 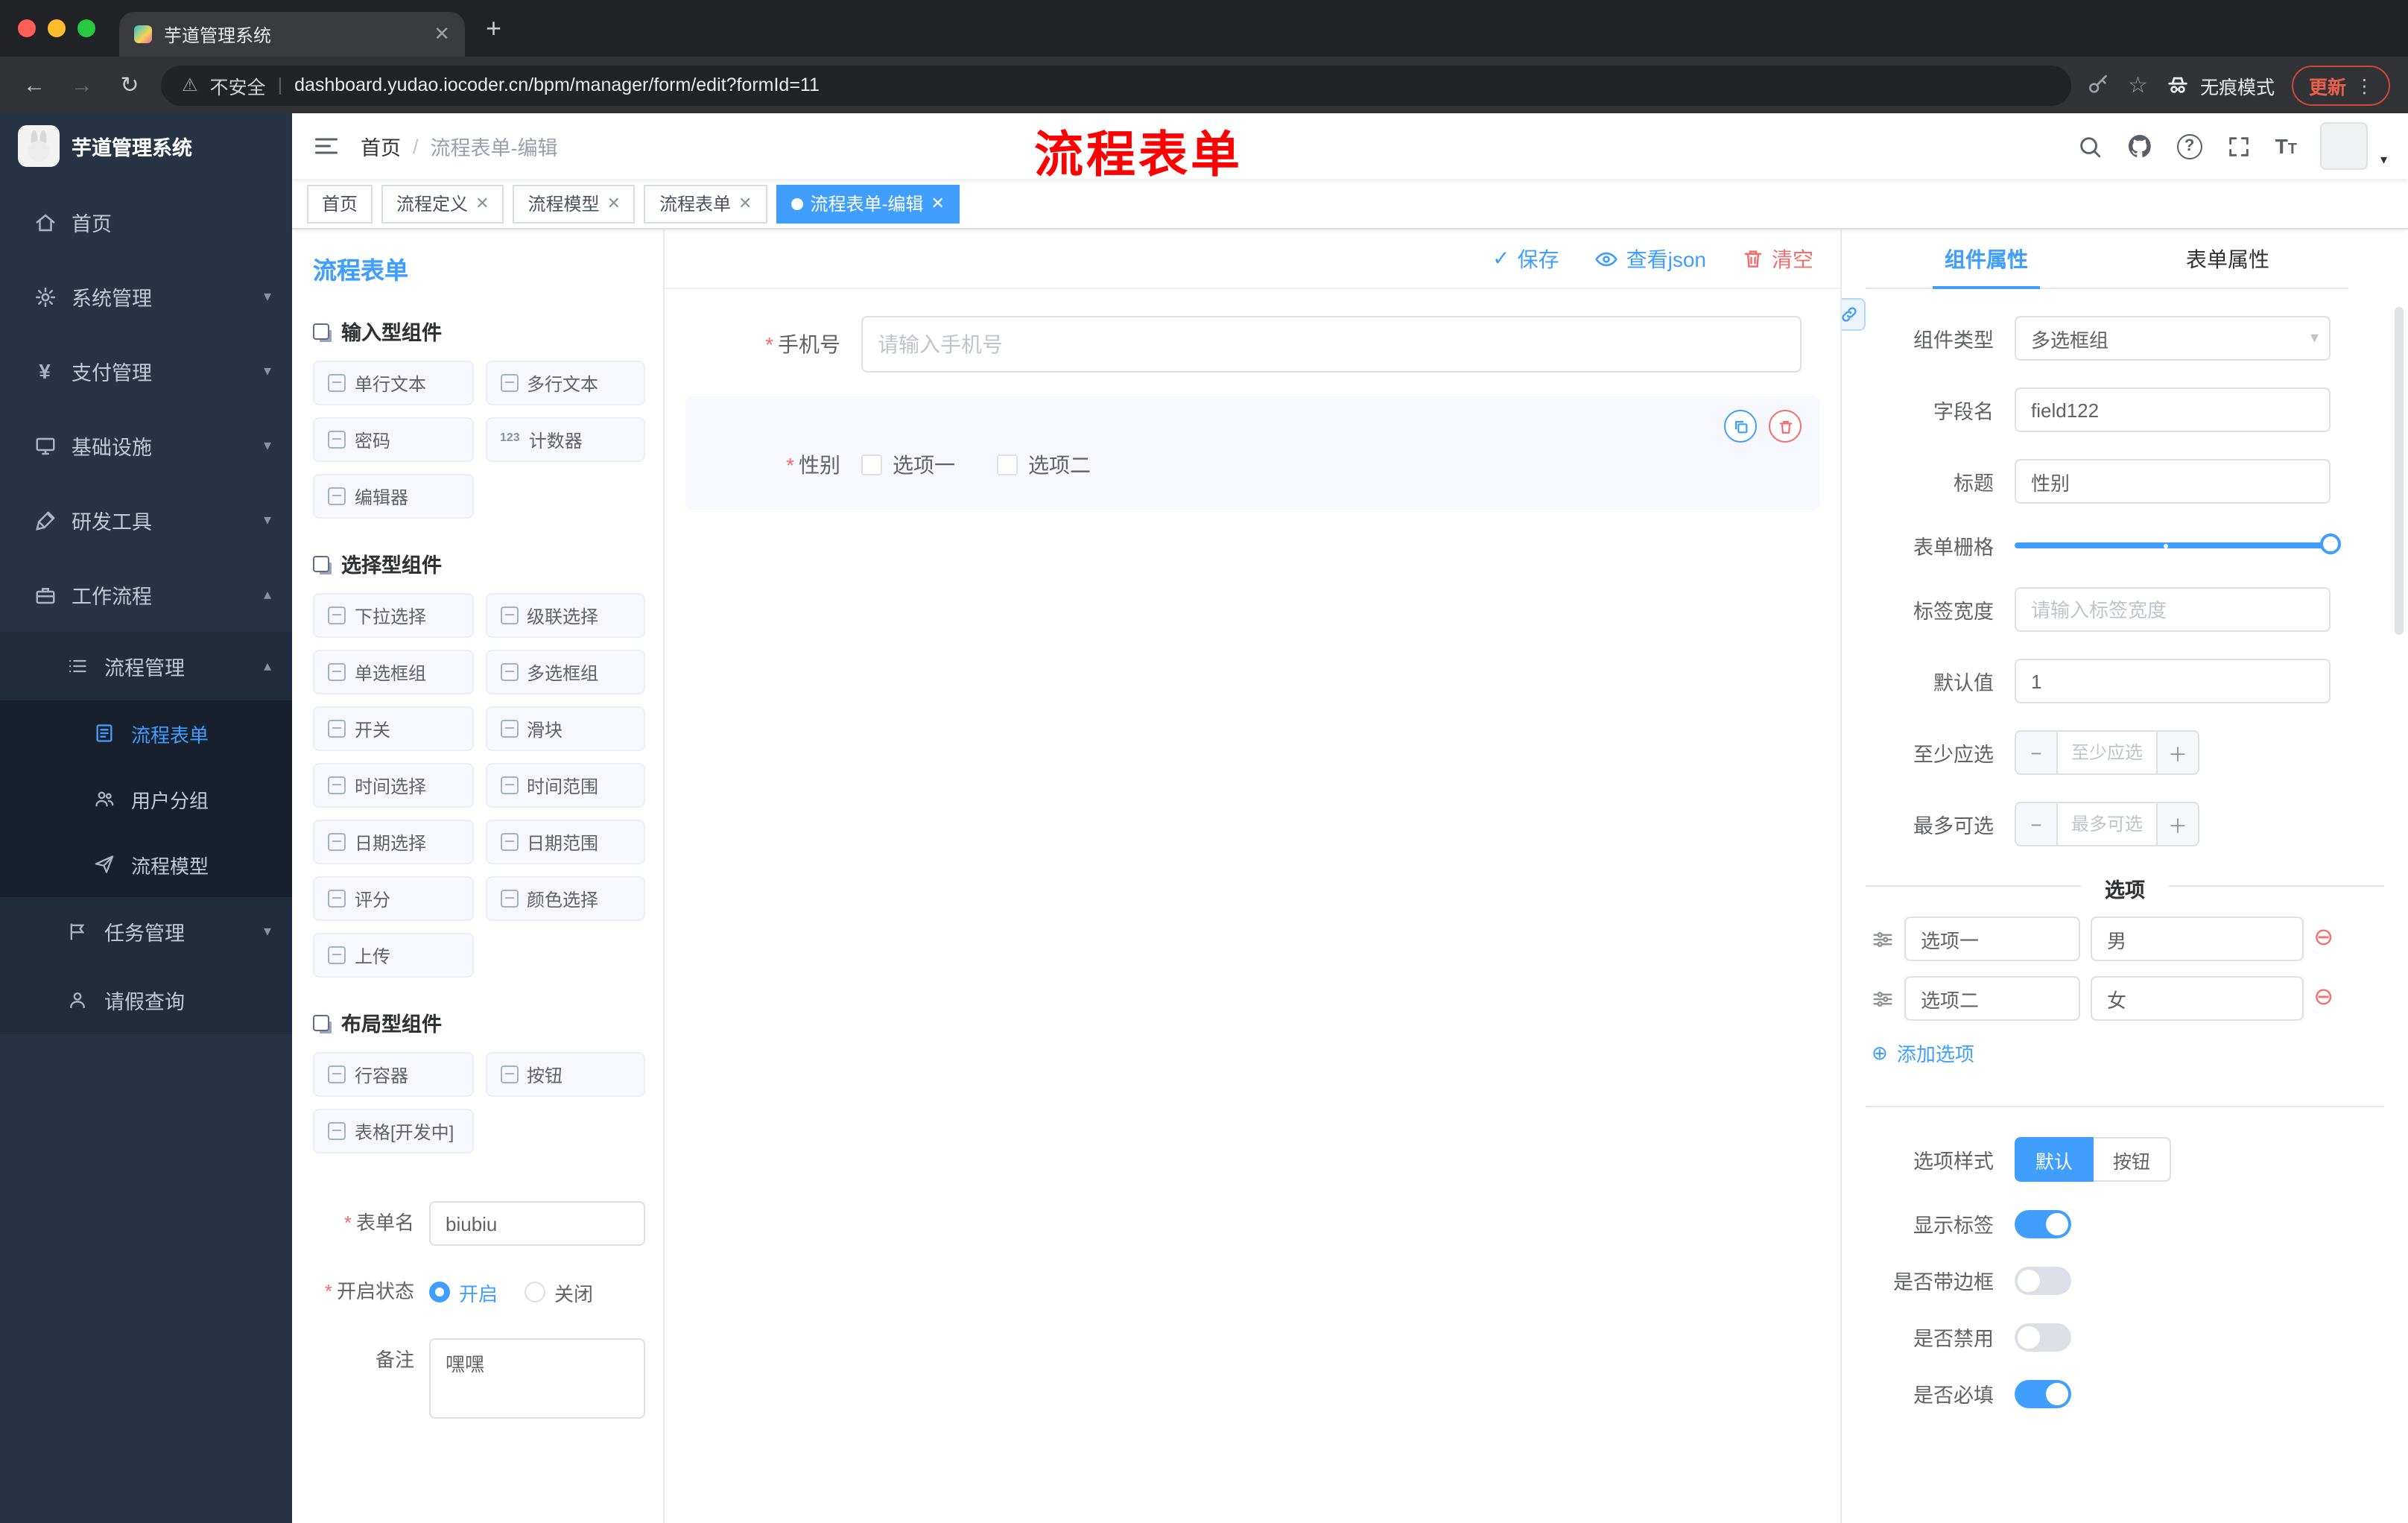 What do you see at coordinates (393, 672) in the screenshot?
I see `palette-item-radio-group: 单选框组` at bounding box center [393, 672].